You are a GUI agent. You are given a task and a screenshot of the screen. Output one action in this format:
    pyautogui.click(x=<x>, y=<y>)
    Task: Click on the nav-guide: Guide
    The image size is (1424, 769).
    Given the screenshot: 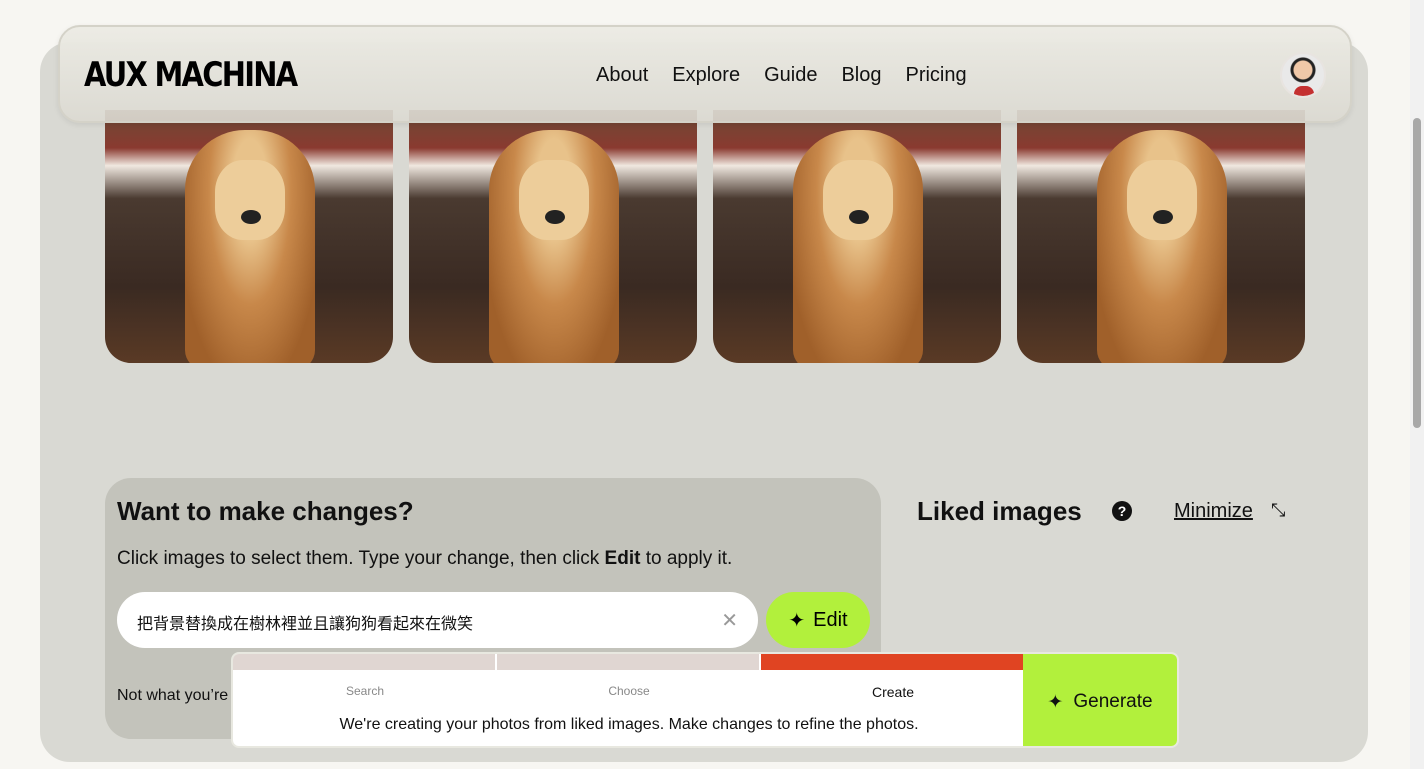 What is the action you would take?
    pyautogui.click(x=790, y=75)
    